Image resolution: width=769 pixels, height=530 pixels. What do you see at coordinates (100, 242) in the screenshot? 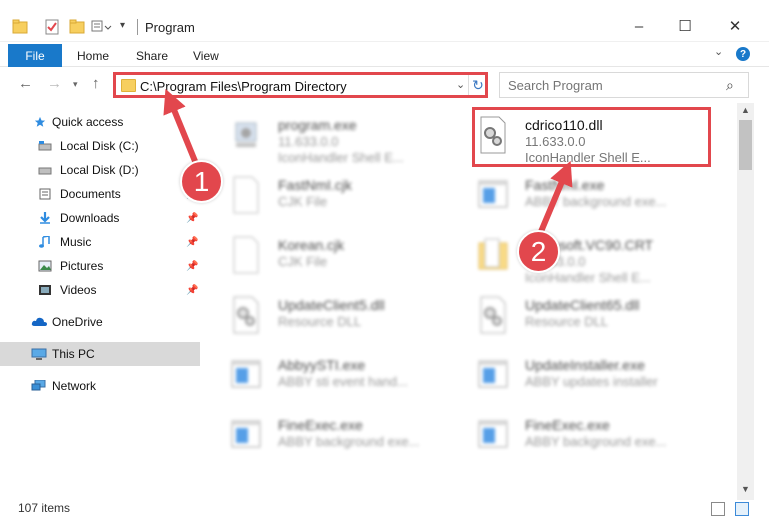
I see `sidebar-item-music: Music 📌` at bounding box center [100, 242].